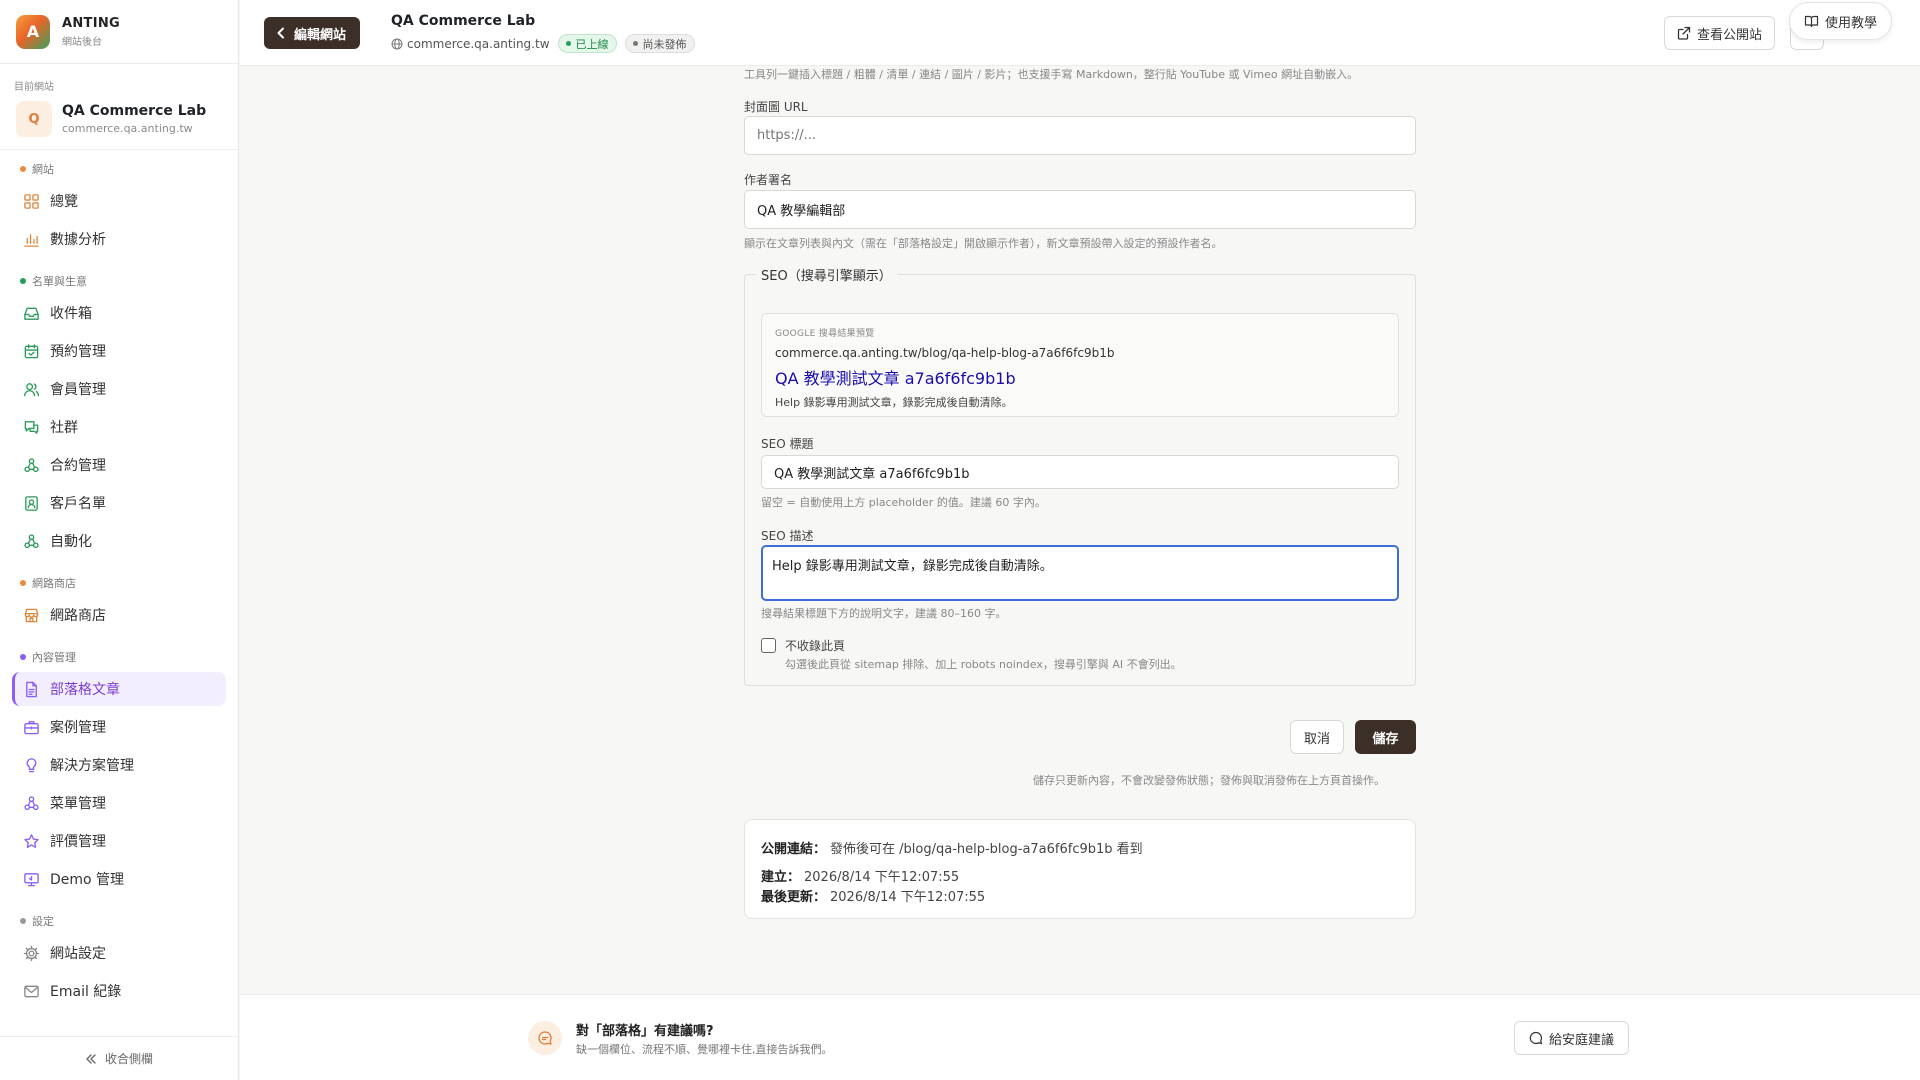 The width and height of the screenshot is (1920, 1080). I want to click on sidebar-item: 網路商店, so click(119, 615).